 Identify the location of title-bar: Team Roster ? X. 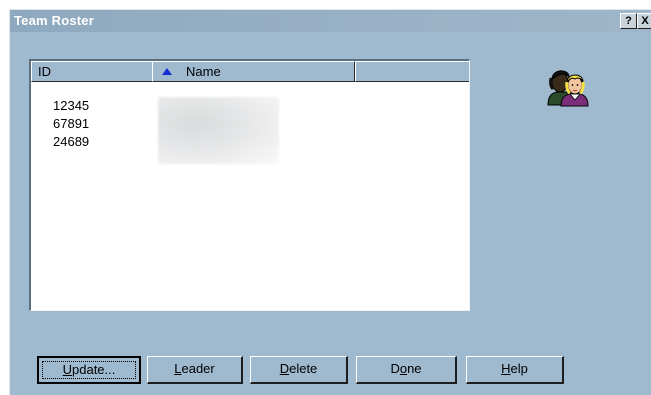
(330, 21).